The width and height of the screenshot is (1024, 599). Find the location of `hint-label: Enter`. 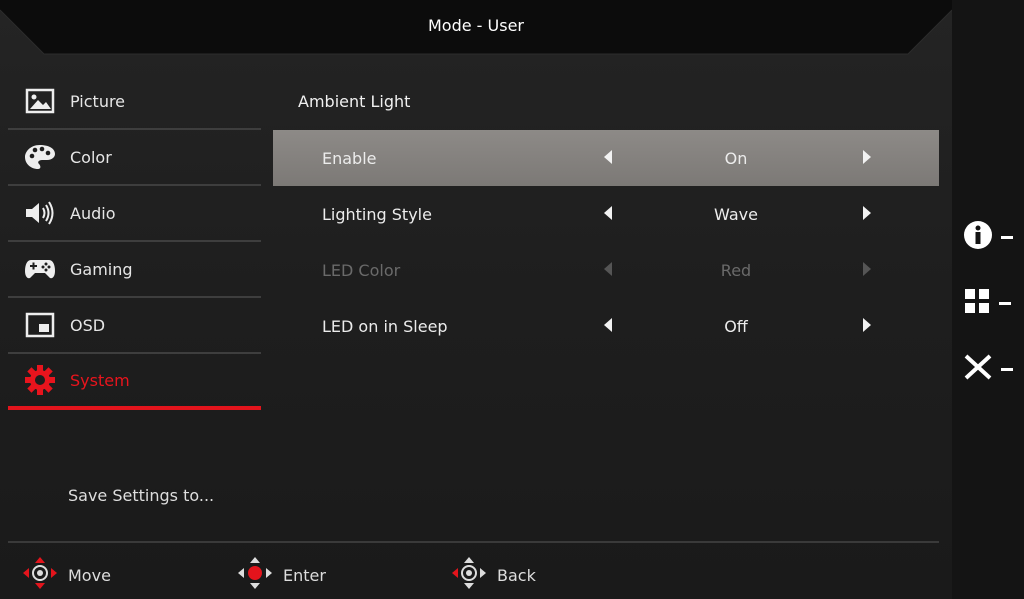

hint-label: Enter is located at coordinates (304, 575).